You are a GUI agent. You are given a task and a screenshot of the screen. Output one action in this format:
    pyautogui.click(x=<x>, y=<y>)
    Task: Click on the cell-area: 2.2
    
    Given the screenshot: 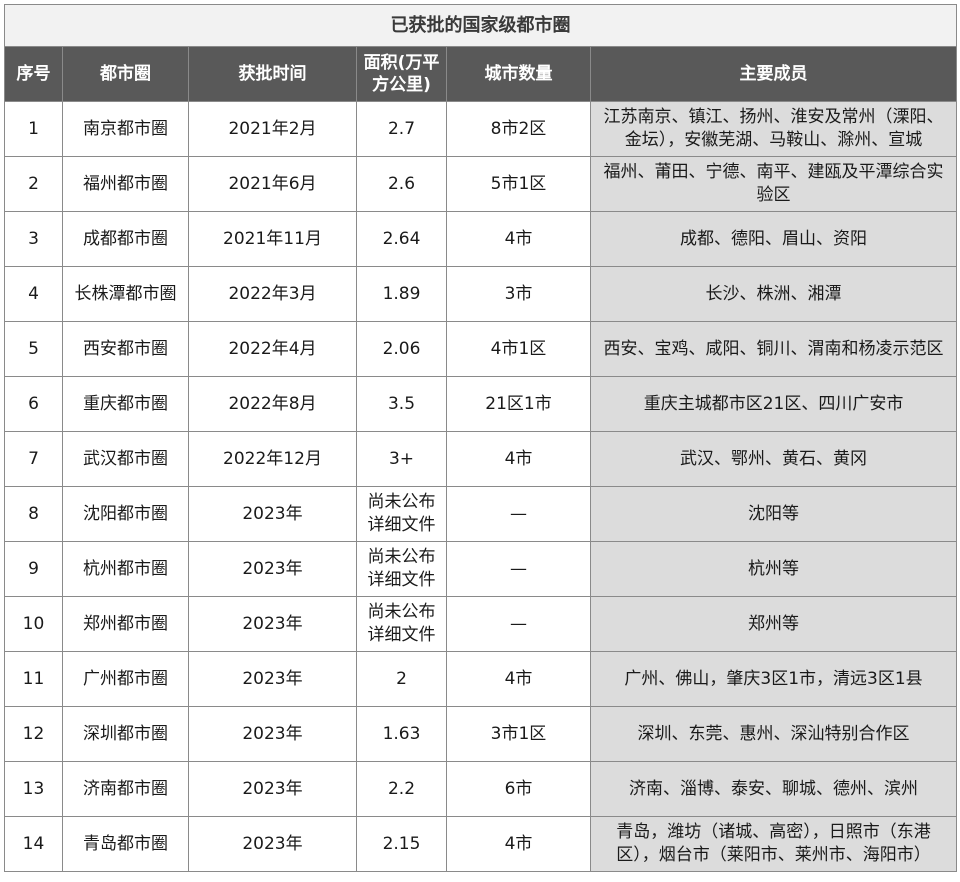 What is the action you would take?
    pyautogui.click(x=401, y=789)
    